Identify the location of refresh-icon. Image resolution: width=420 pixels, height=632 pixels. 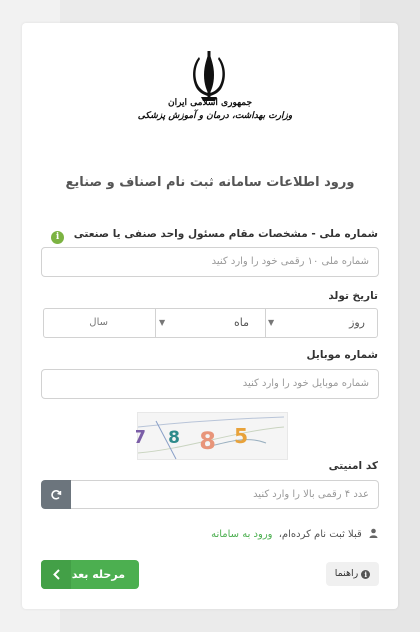
(56, 494).